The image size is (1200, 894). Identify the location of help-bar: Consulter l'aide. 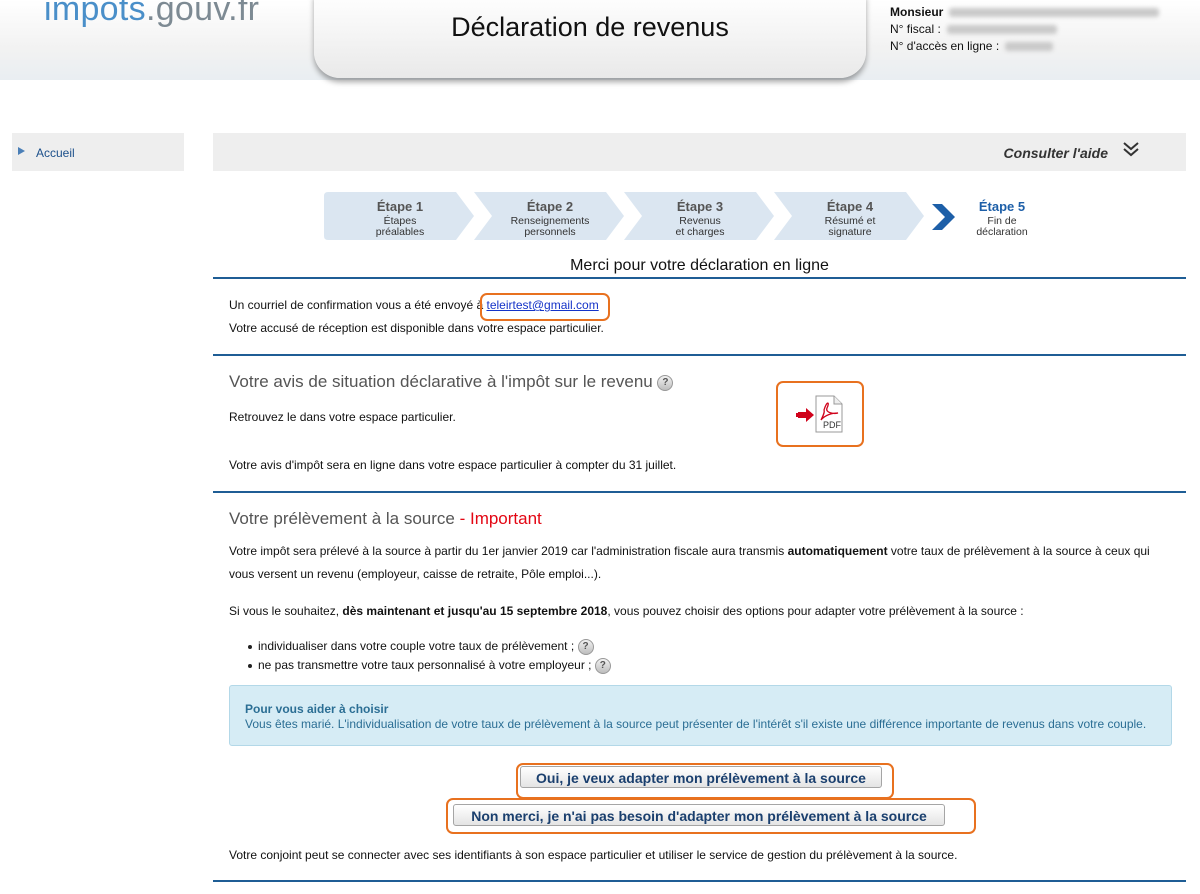
(699, 152).